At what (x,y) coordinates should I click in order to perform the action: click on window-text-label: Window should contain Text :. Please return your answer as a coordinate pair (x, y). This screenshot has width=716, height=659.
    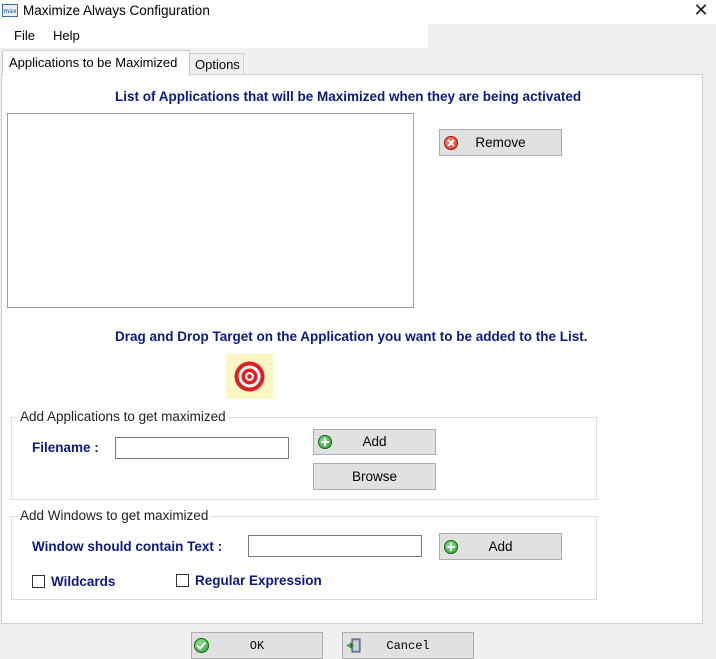
    Looking at the image, I should click on (127, 546).